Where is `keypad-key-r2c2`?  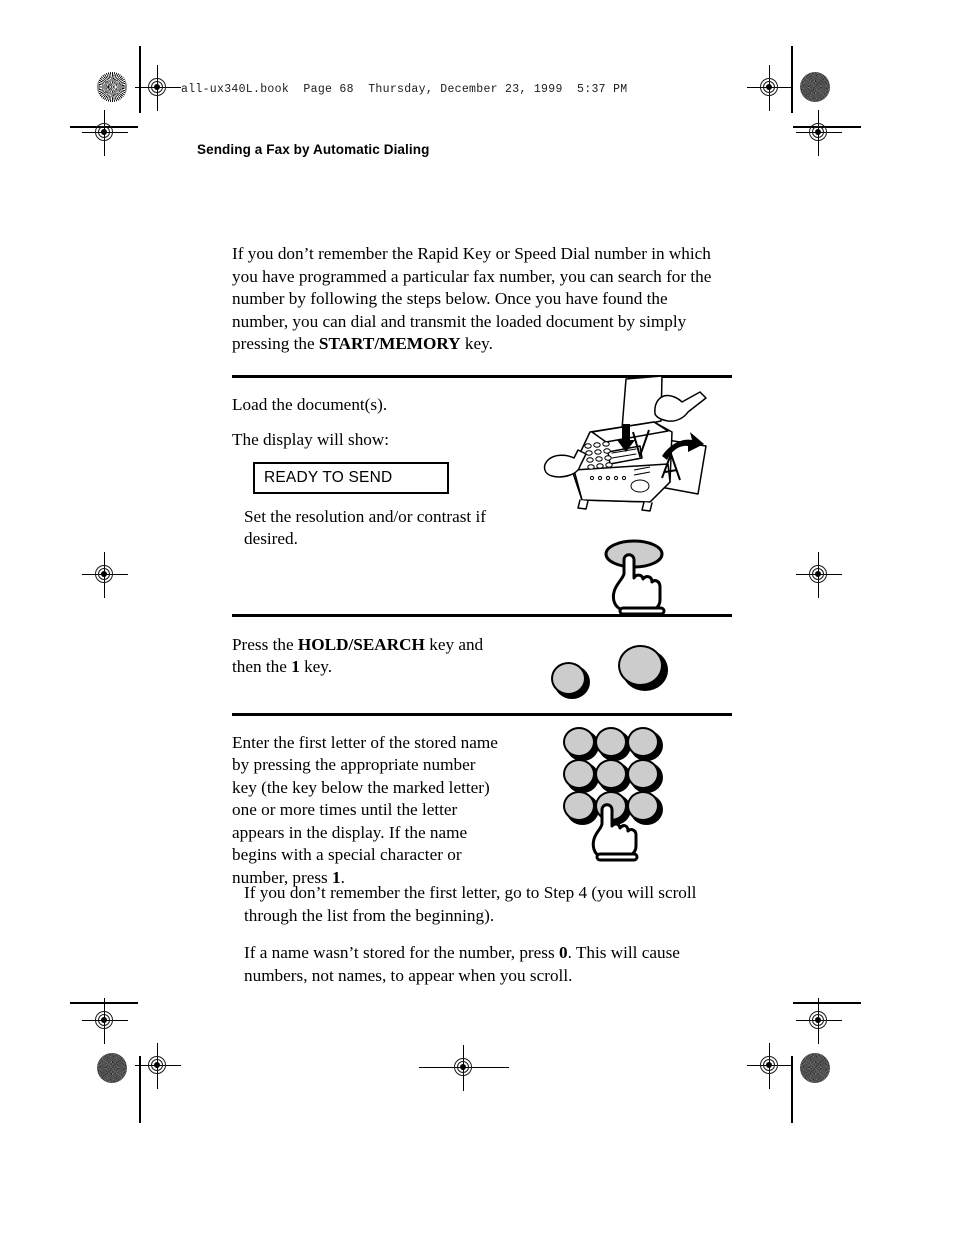 keypad-key-r2c2 is located at coordinates (613, 775).